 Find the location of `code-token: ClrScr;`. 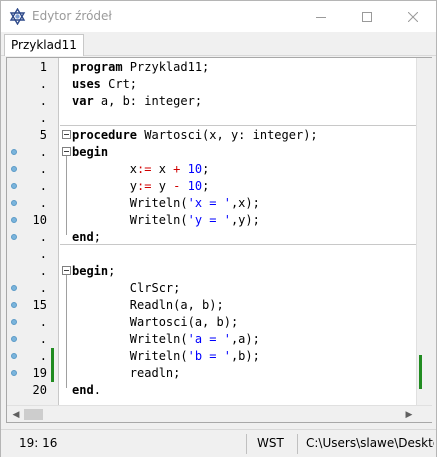

code-token: ClrScr; is located at coordinates (126, 288).